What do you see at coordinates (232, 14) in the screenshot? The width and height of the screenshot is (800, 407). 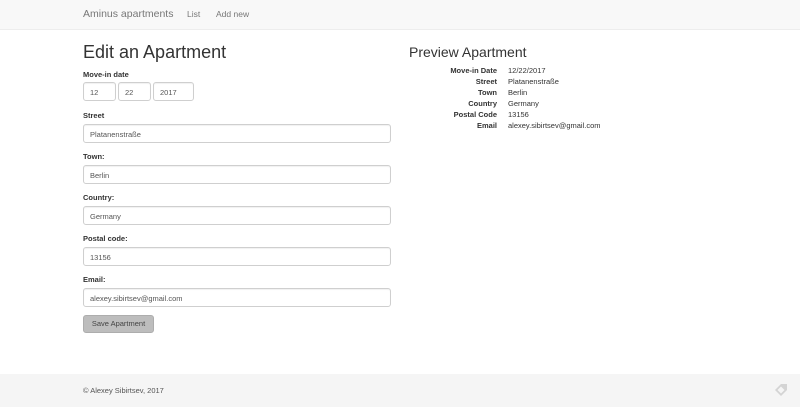 I see `nav-link-add-new: Add new` at bounding box center [232, 14].